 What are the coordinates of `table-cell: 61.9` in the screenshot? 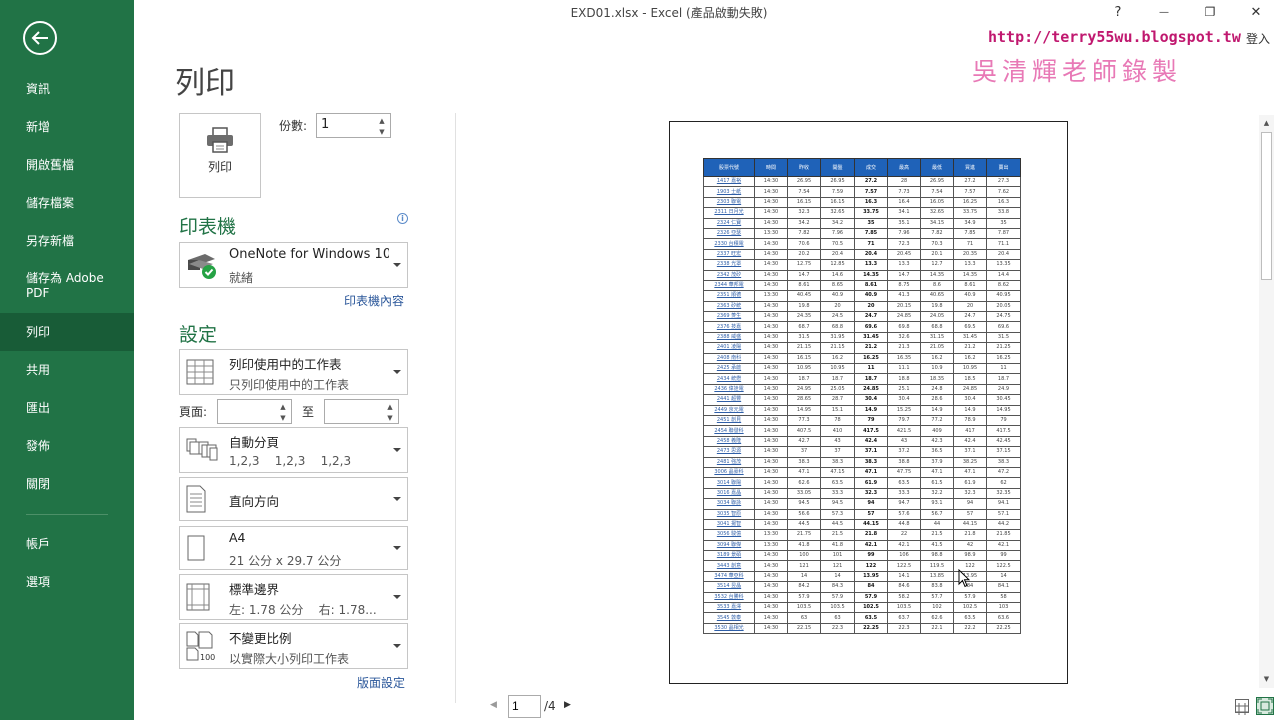 It's located at (871, 483).